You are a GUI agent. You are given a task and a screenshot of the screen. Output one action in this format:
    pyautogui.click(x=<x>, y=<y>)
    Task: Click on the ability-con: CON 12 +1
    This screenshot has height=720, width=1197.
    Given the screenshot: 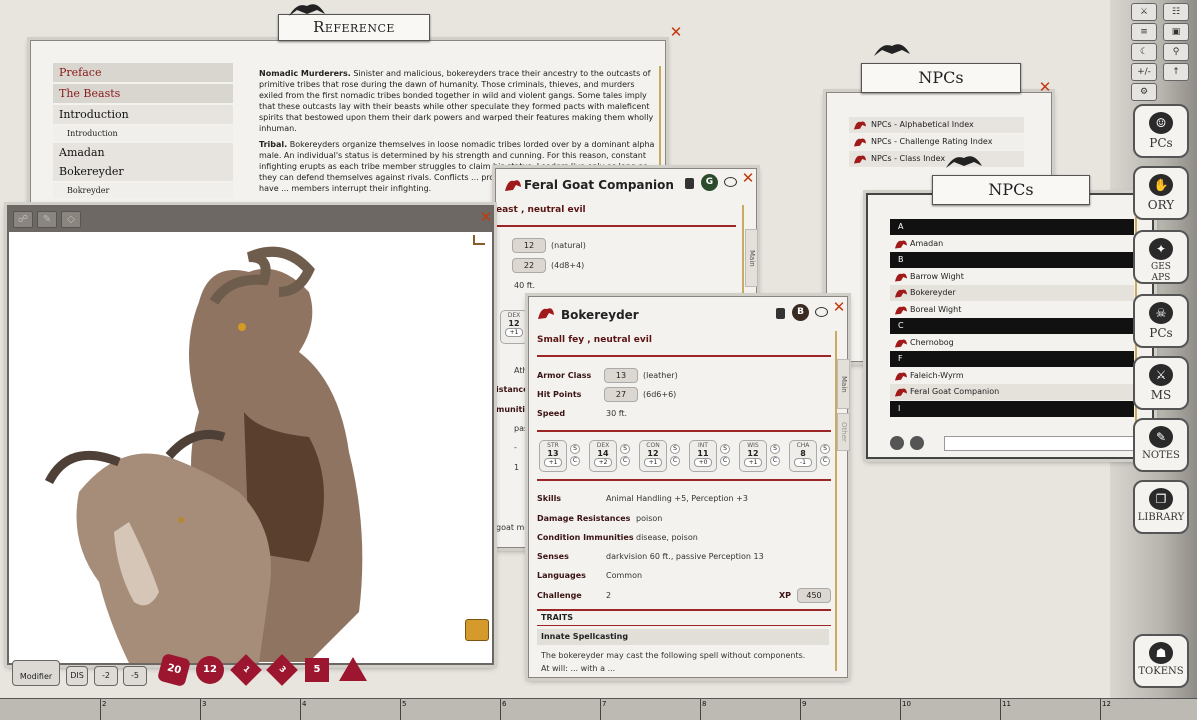 What is the action you would take?
    pyautogui.click(x=653, y=456)
    